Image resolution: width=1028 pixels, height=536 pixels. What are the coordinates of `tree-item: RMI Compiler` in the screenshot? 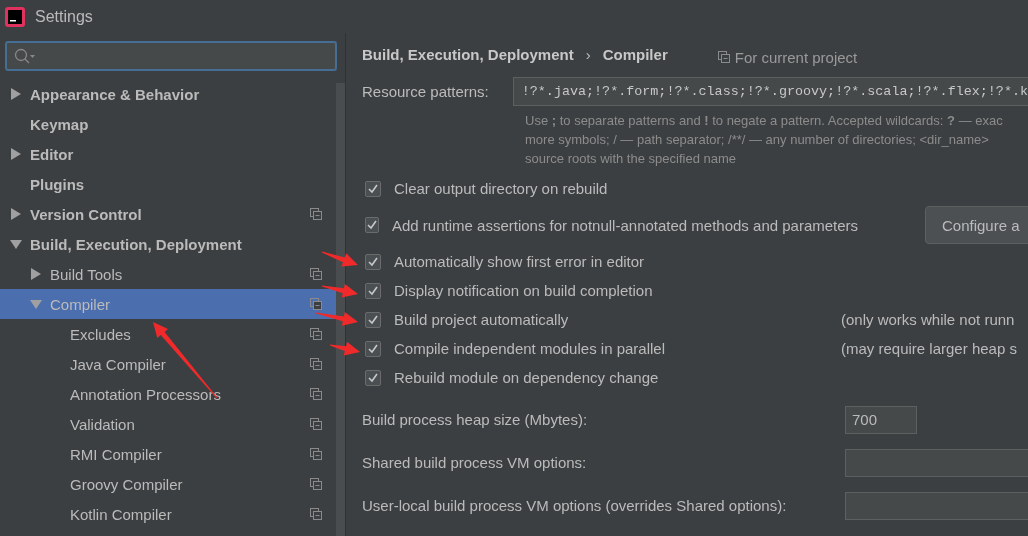 It's located at (168, 454).